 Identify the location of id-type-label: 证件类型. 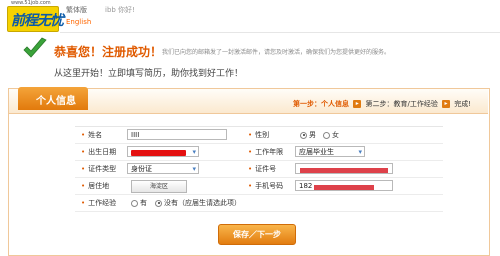
(103, 169).